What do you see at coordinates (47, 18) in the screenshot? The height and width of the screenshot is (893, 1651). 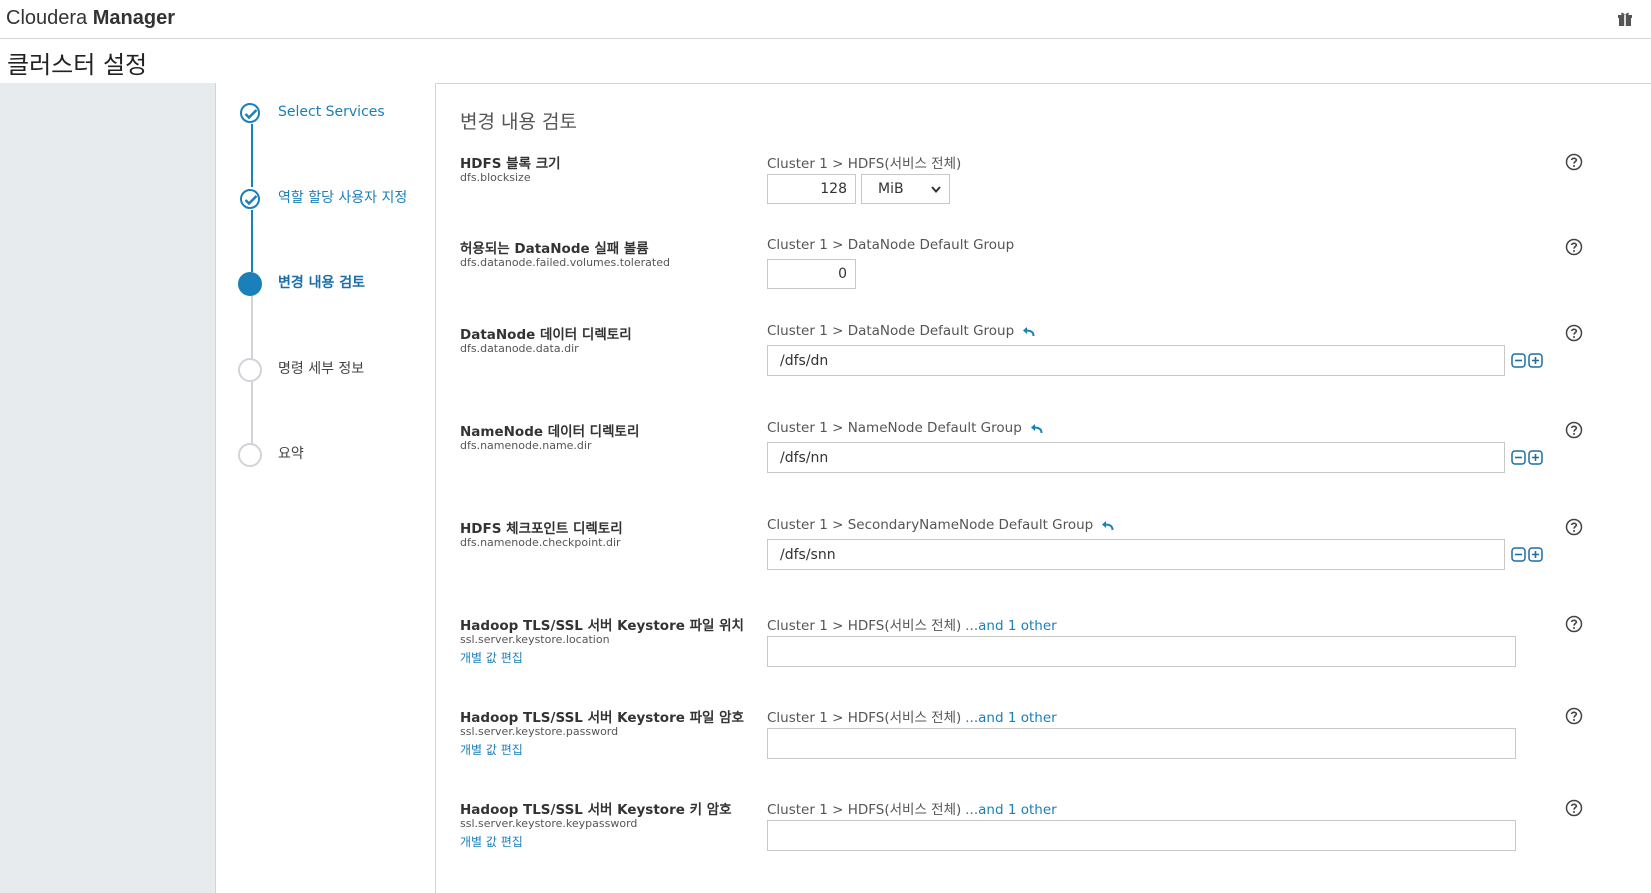 I see `brand-light: Cloudera` at bounding box center [47, 18].